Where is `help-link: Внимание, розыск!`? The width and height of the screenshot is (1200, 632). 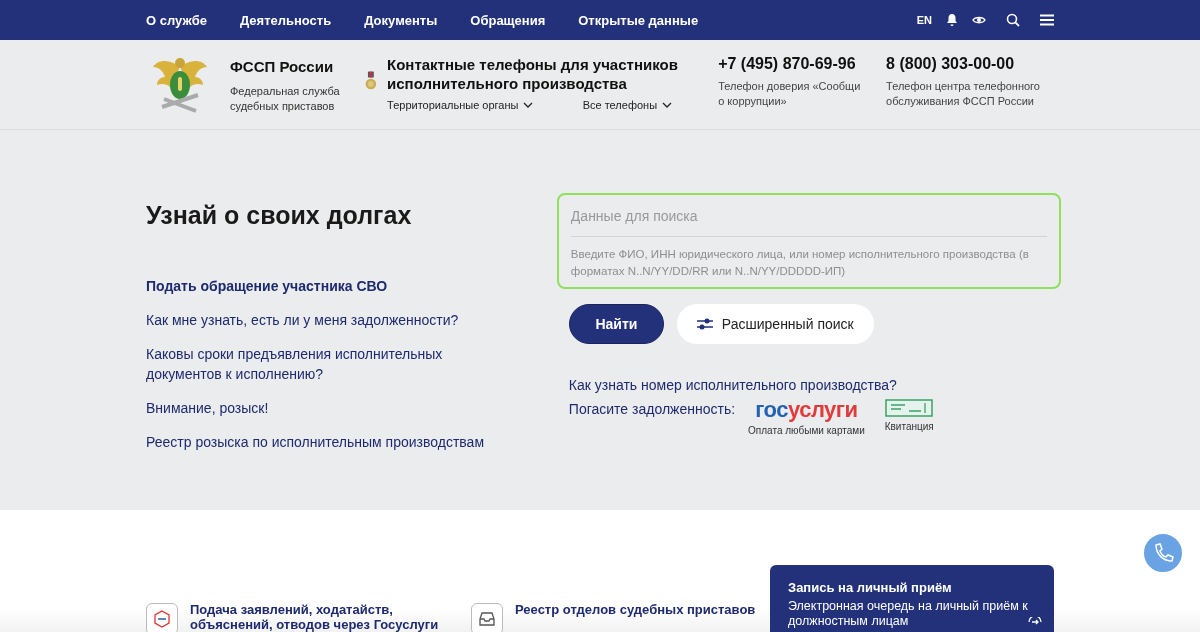
help-link: Внимание, розыск! is located at coordinates (207, 408).